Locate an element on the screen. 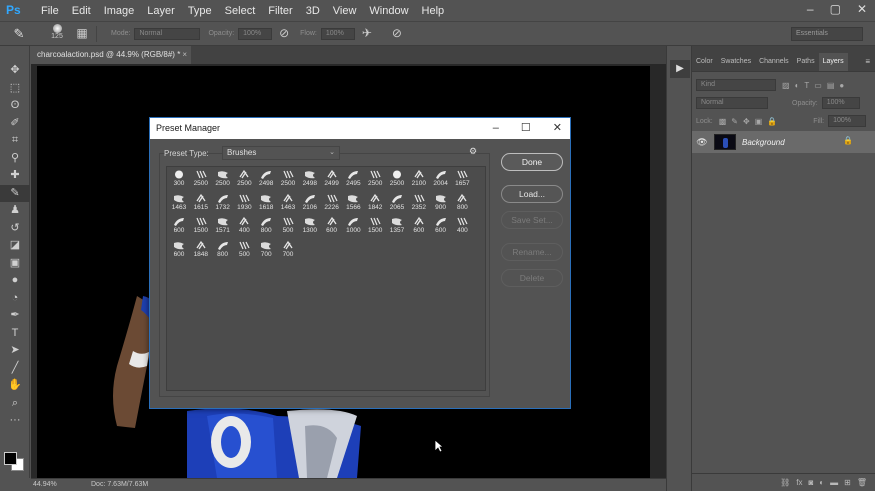 The image size is (875, 491). menu-type: Type is located at coordinates (200, 11).